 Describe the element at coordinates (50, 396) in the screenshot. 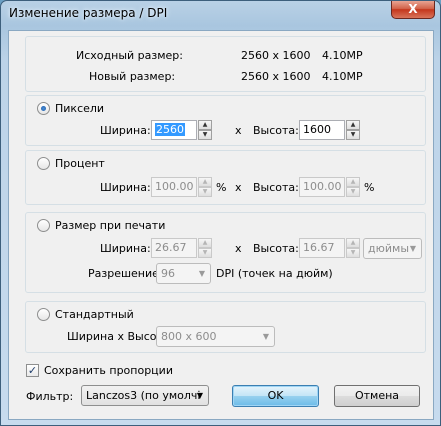

I see `filter-label: Фильтр:` at that location.